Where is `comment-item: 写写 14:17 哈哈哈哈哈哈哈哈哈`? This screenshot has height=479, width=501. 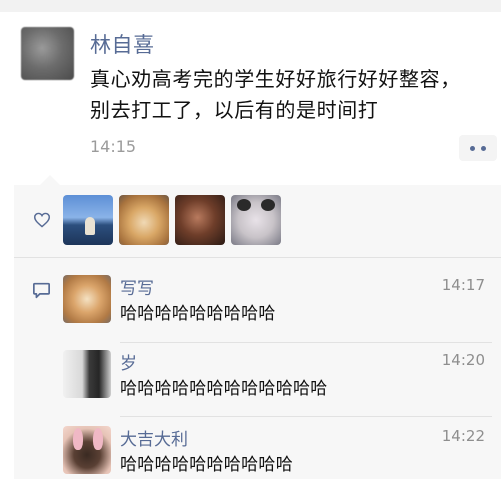 comment-item: 写写 14:17 哈哈哈哈哈哈哈哈哈 is located at coordinates (275, 305).